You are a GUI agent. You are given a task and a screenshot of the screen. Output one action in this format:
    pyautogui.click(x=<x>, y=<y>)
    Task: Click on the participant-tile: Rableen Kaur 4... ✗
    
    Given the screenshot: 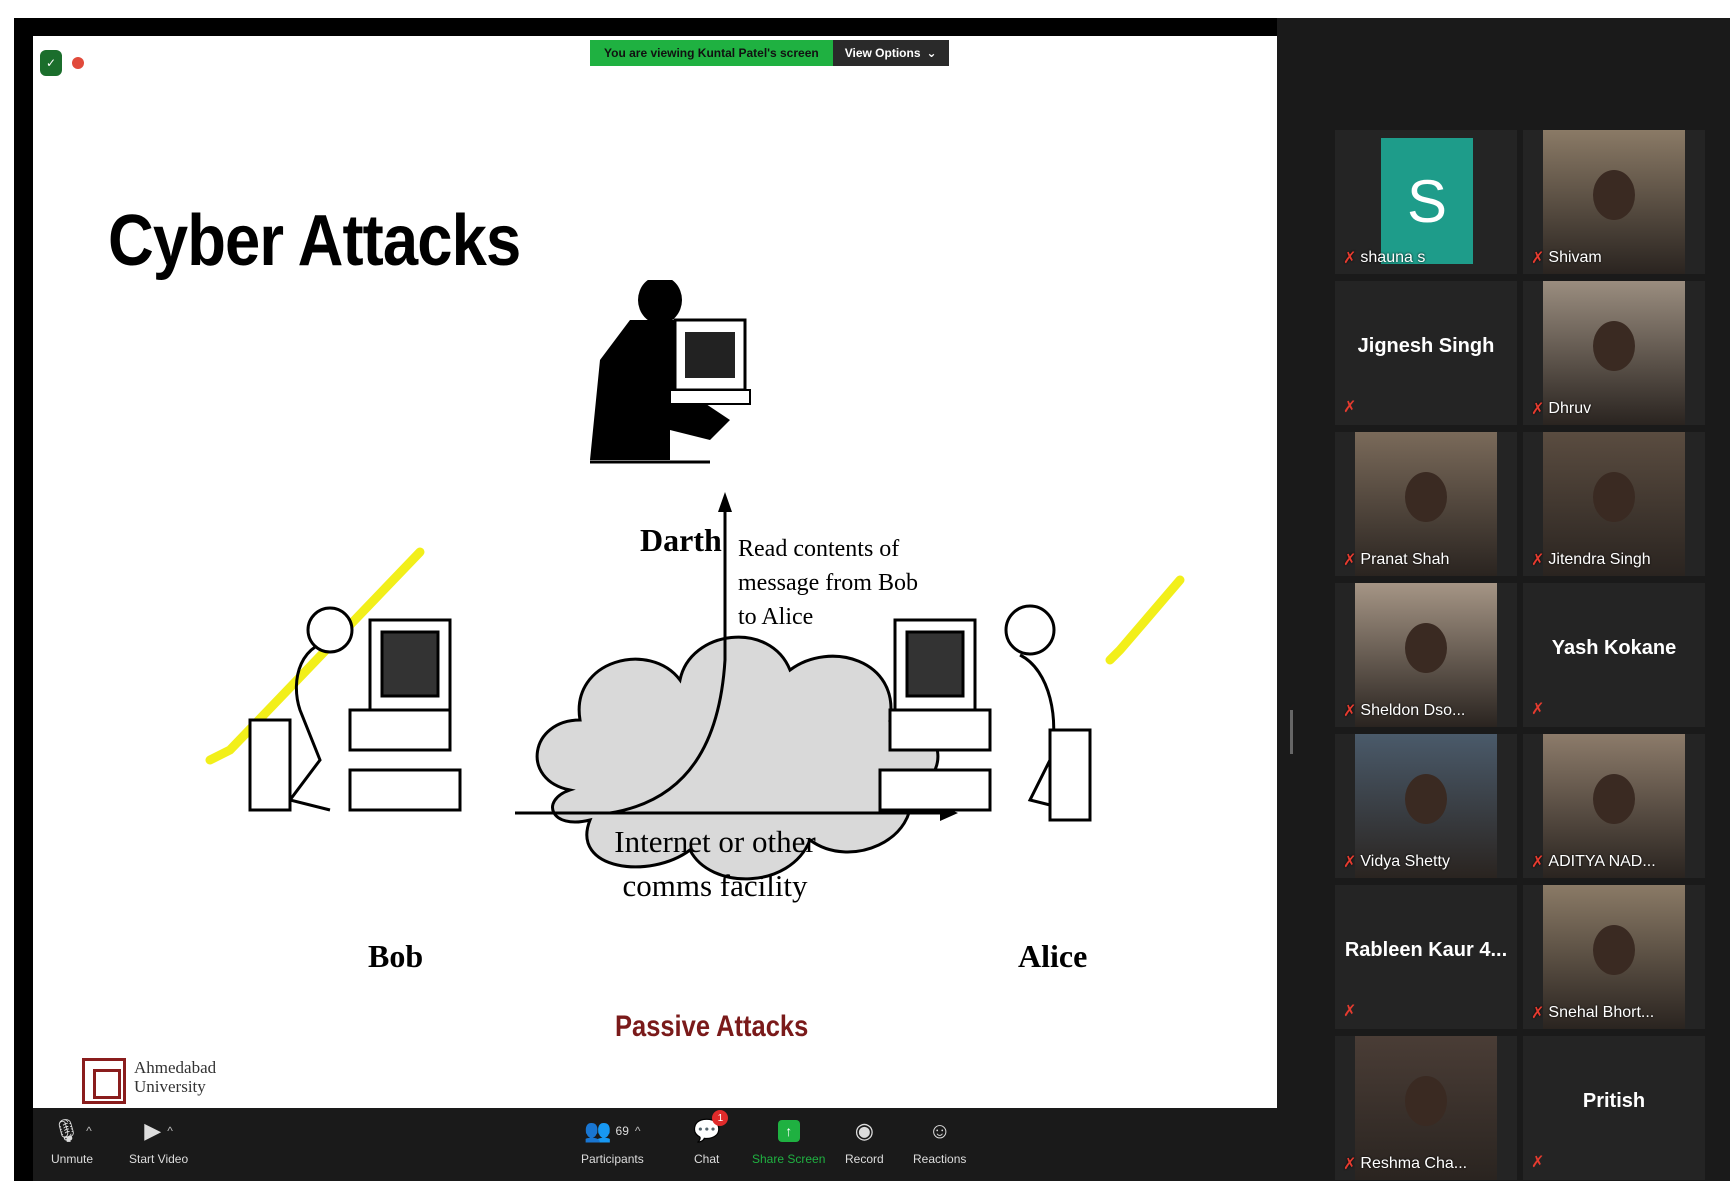 What is the action you would take?
    pyautogui.click(x=1426, y=957)
    